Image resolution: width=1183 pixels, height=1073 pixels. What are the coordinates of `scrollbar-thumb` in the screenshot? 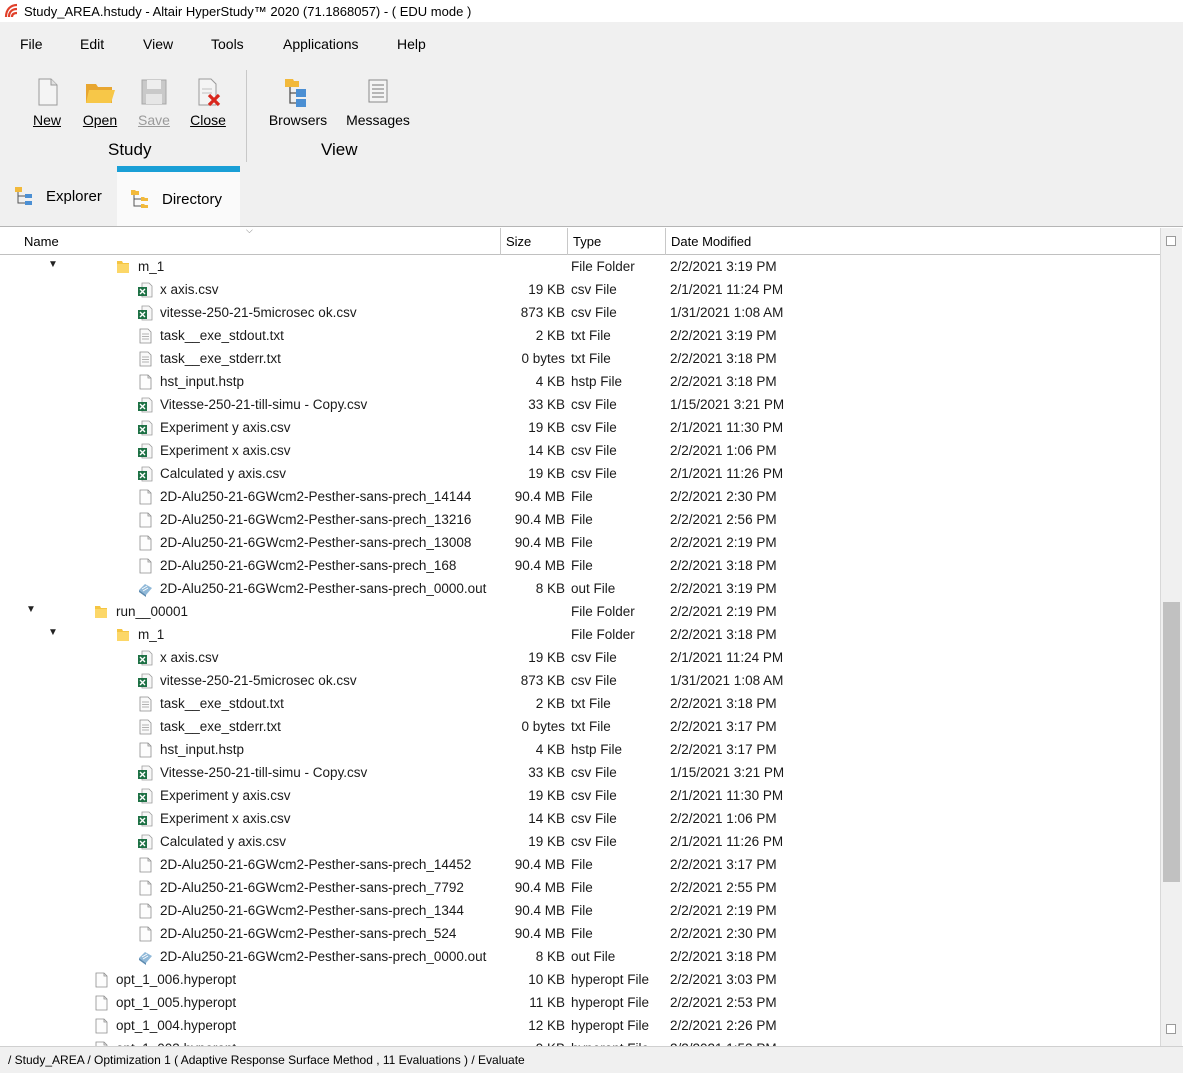 It's located at (1171, 742).